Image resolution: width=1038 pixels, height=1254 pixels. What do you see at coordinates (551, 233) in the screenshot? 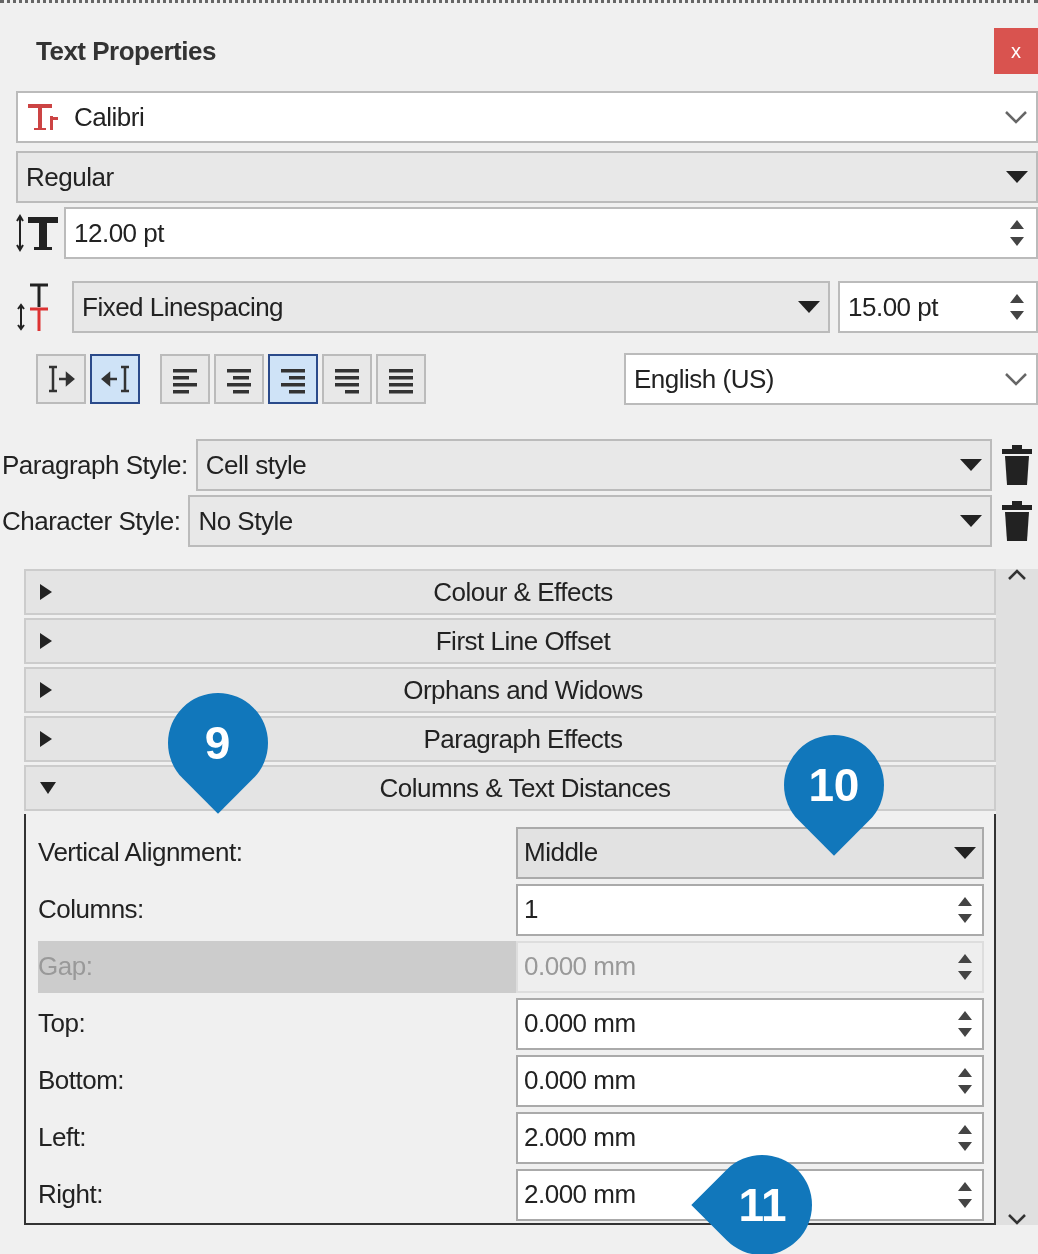
I see `font-size-field: 12.00 pt` at bounding box center [551, 233].